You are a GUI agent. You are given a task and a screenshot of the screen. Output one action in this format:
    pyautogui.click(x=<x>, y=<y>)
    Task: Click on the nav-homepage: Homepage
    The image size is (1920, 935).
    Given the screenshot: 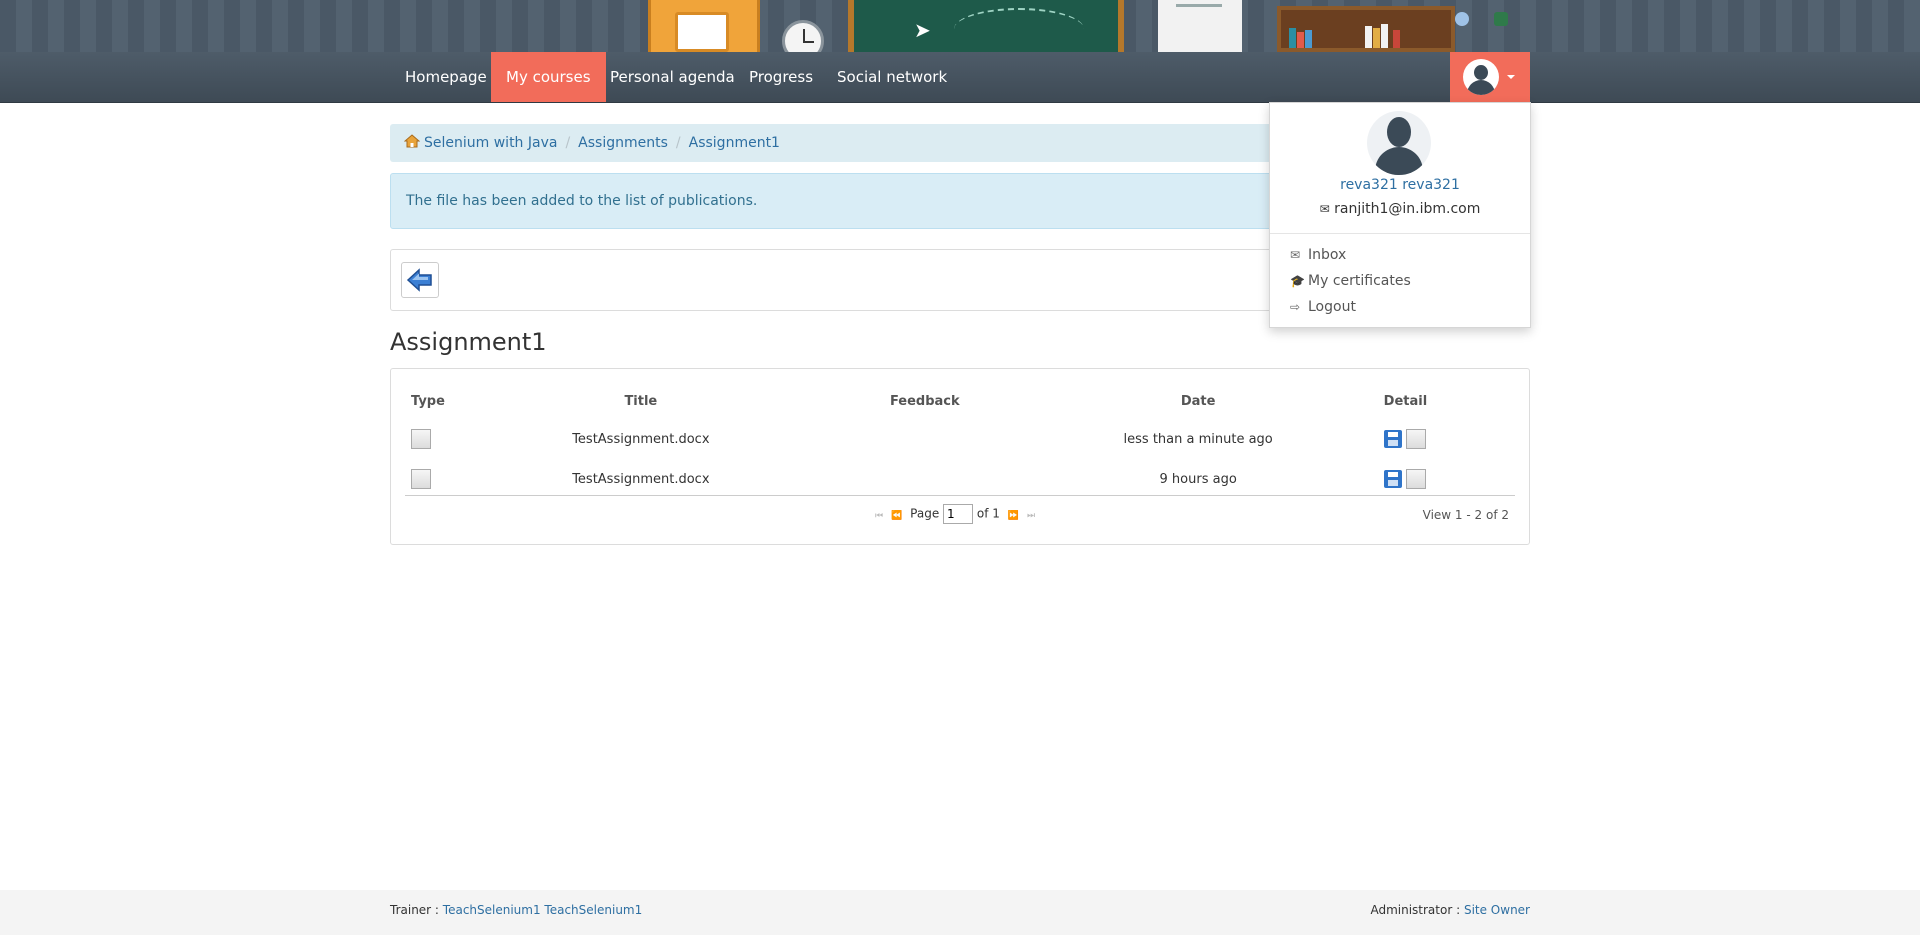 What is the action you would take?
    pyautogui.click(x=446, y=77)
    